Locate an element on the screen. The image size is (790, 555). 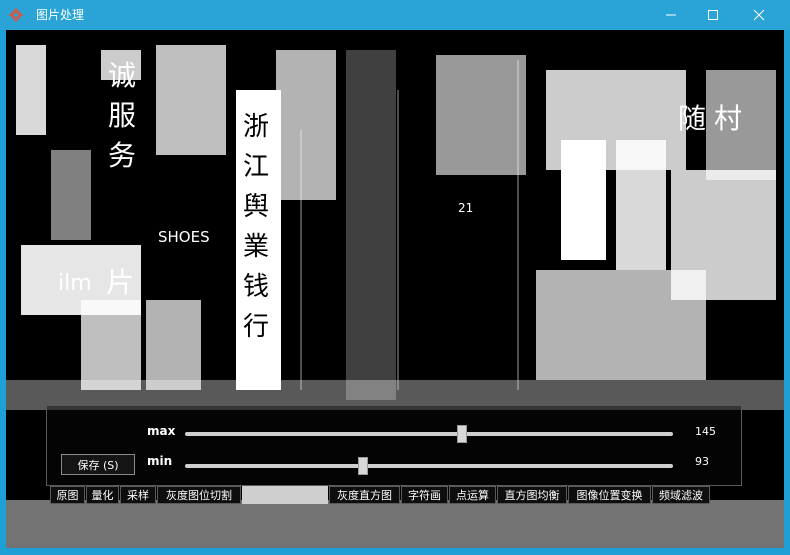
sign-number: 21 is located at coordinates (465, 208).